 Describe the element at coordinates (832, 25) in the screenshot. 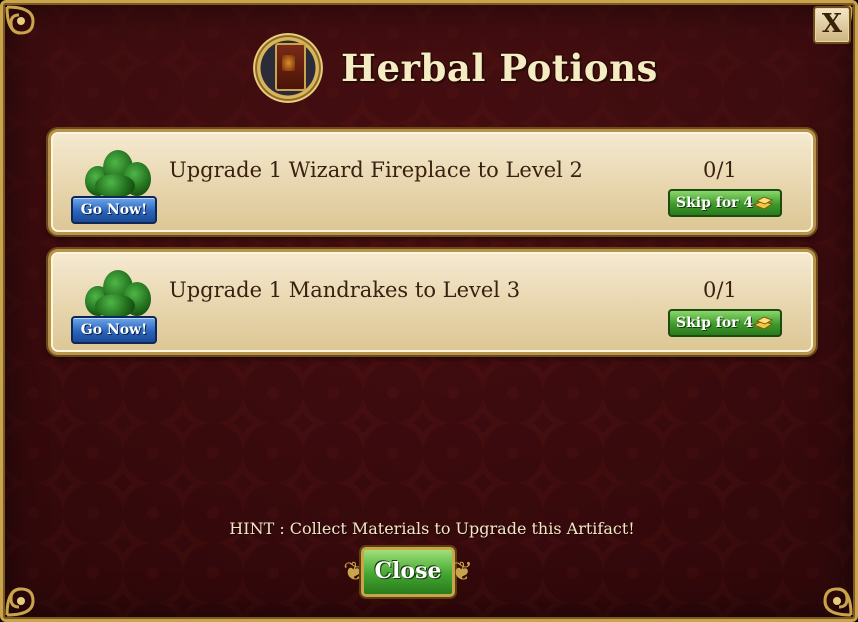

I see `close-x-button: X` at that location.